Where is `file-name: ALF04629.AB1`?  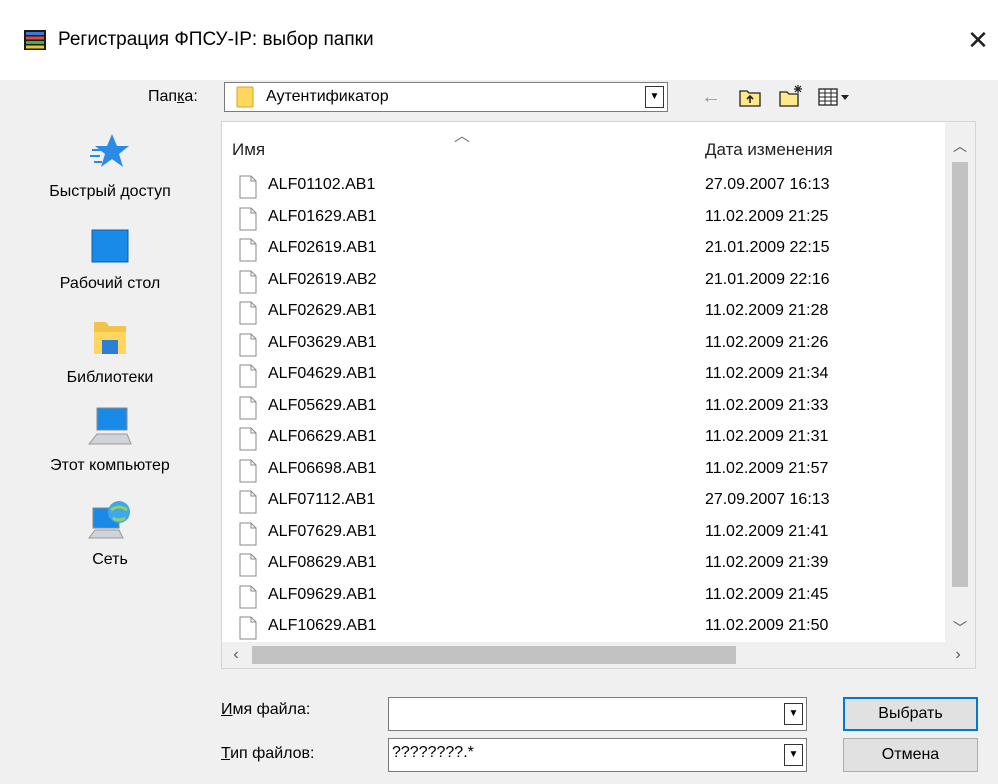
file-name: ALF04629.AB1 is located at coordinates (322, 373).